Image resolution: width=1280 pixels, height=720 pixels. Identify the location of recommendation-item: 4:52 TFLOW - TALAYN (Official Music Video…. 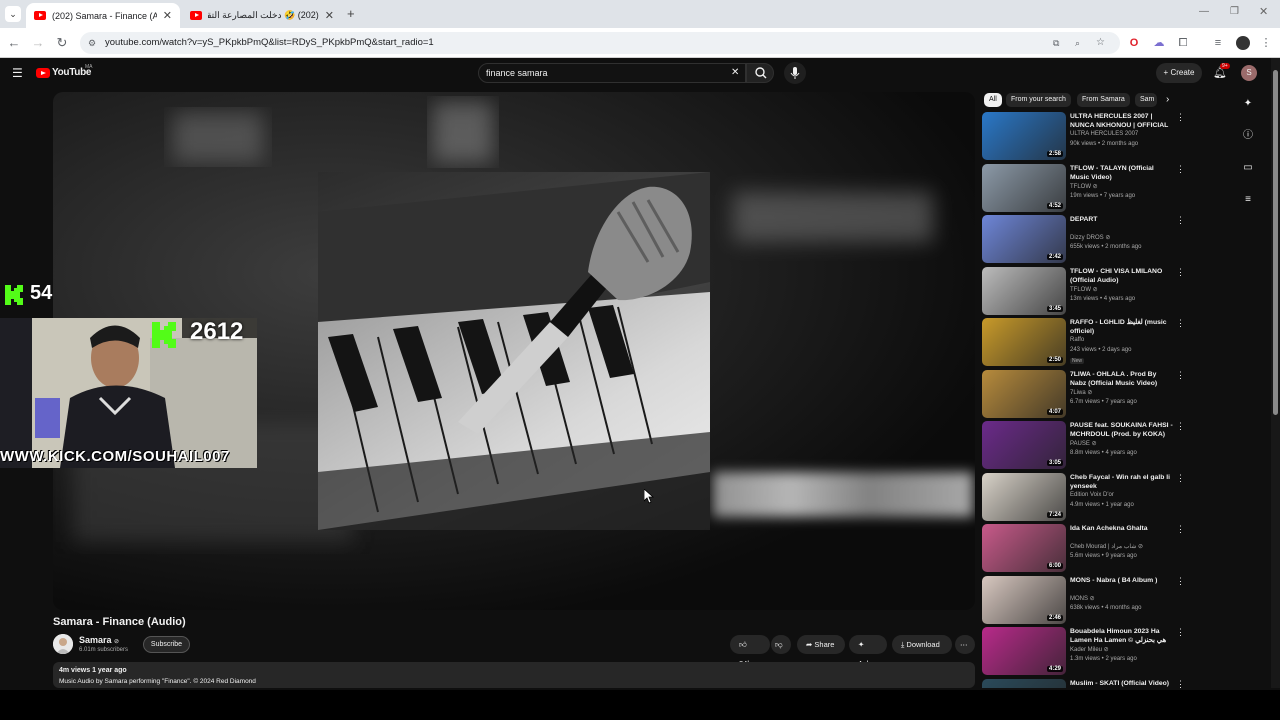
(1082, 188).